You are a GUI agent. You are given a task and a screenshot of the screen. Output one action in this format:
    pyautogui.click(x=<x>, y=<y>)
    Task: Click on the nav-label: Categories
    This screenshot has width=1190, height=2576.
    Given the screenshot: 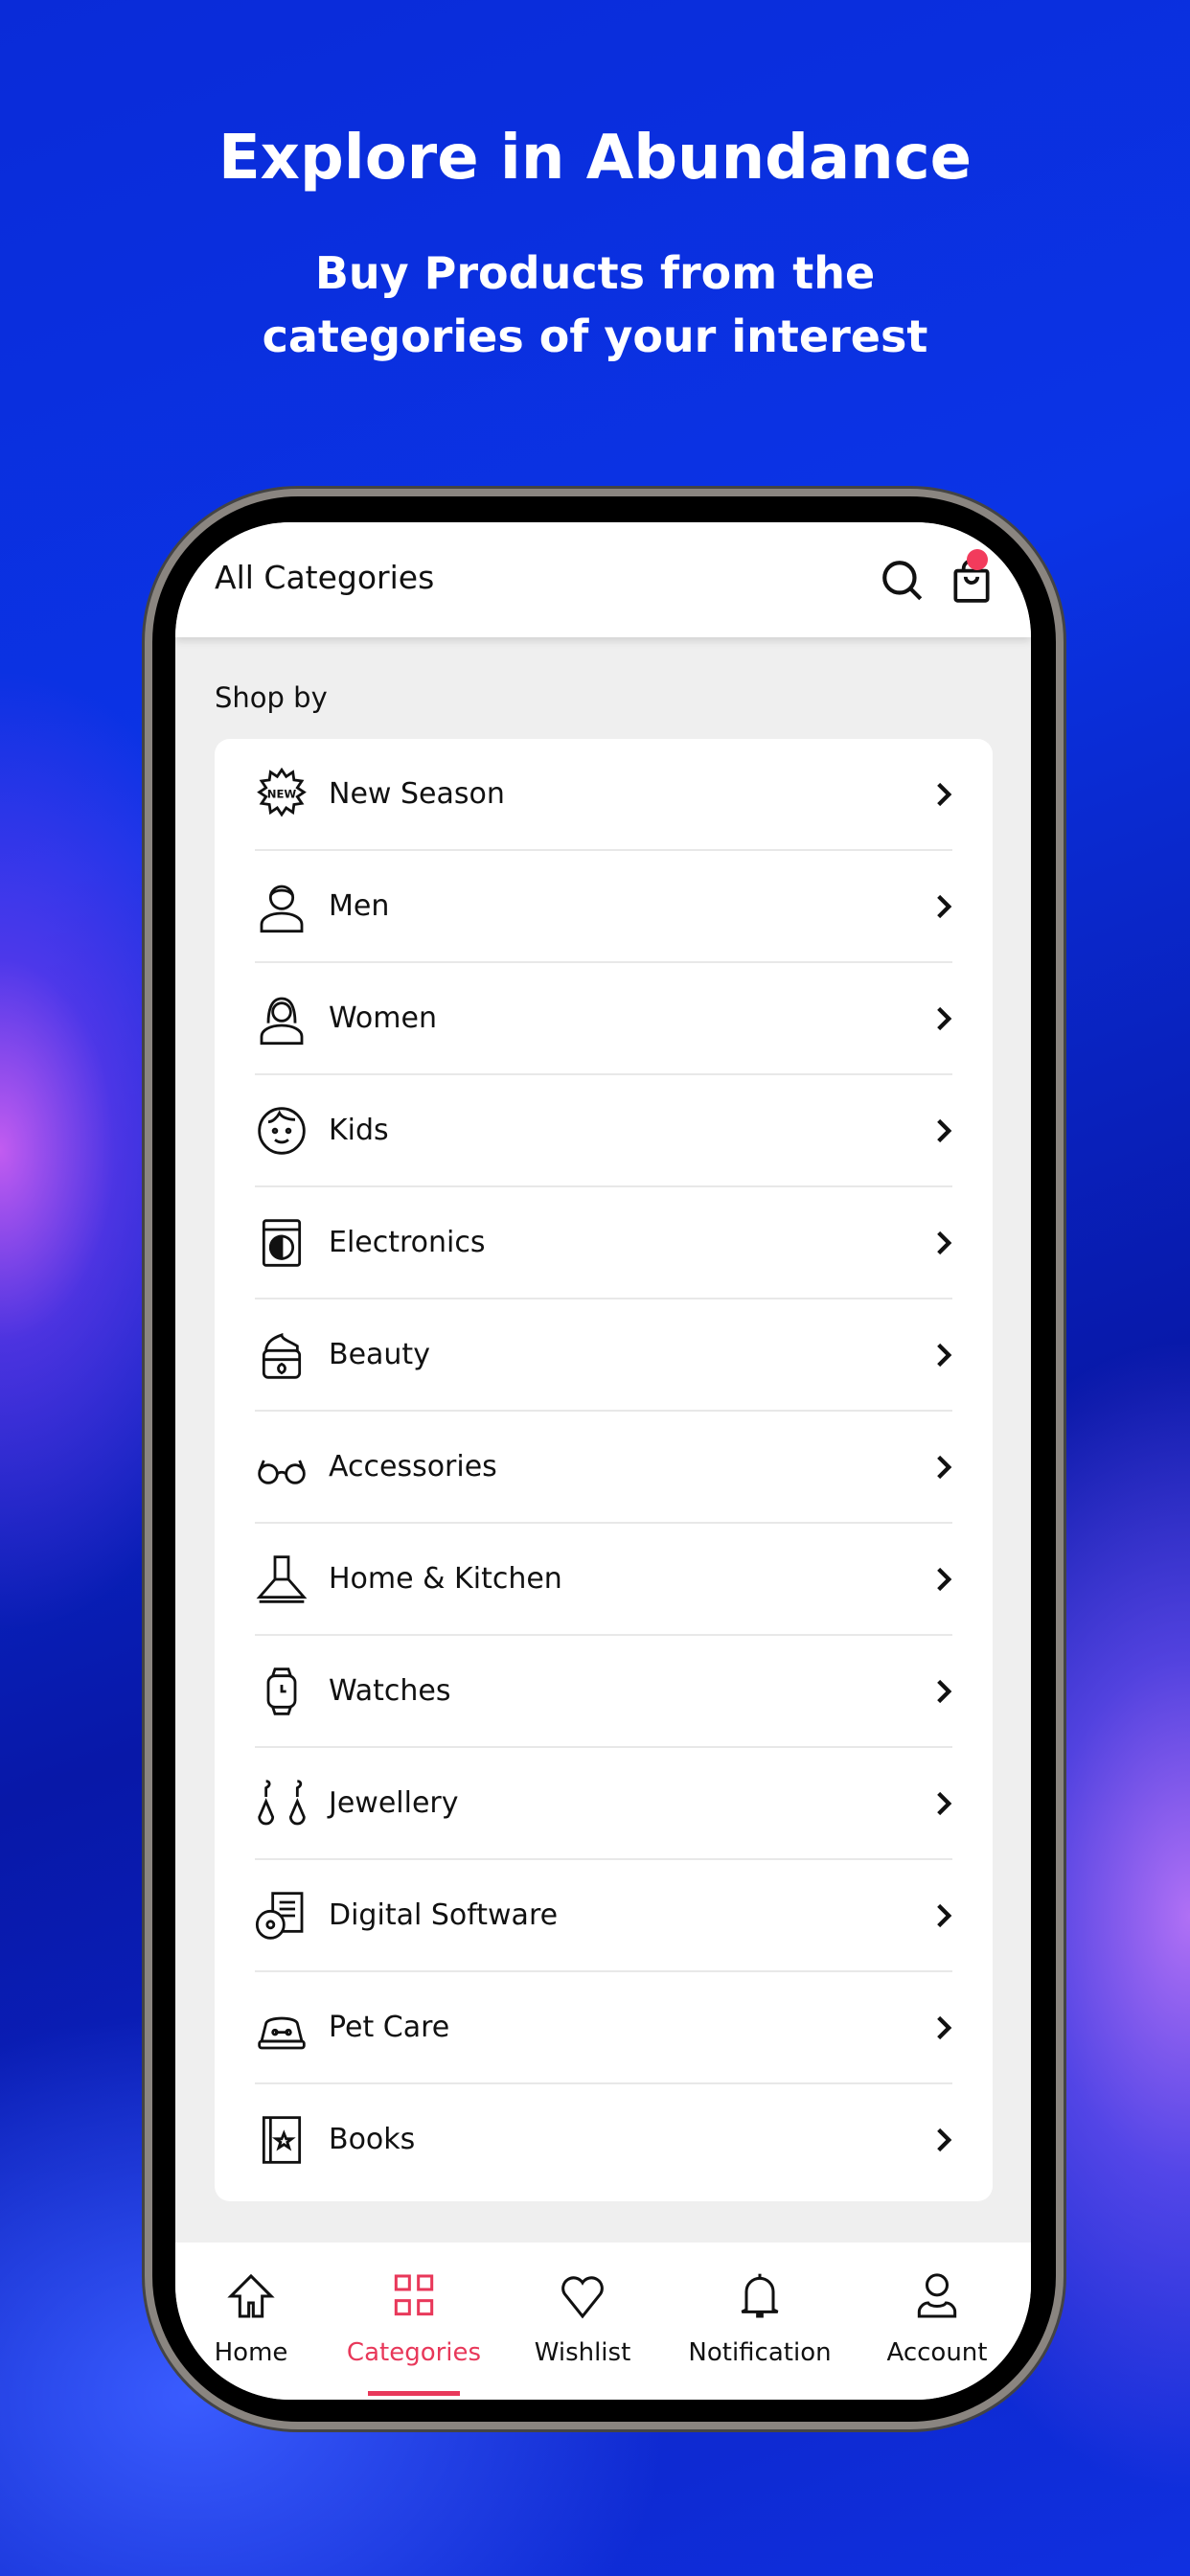 What is the action you would take?
    pyautogui.click(x=414, y=2352)
    